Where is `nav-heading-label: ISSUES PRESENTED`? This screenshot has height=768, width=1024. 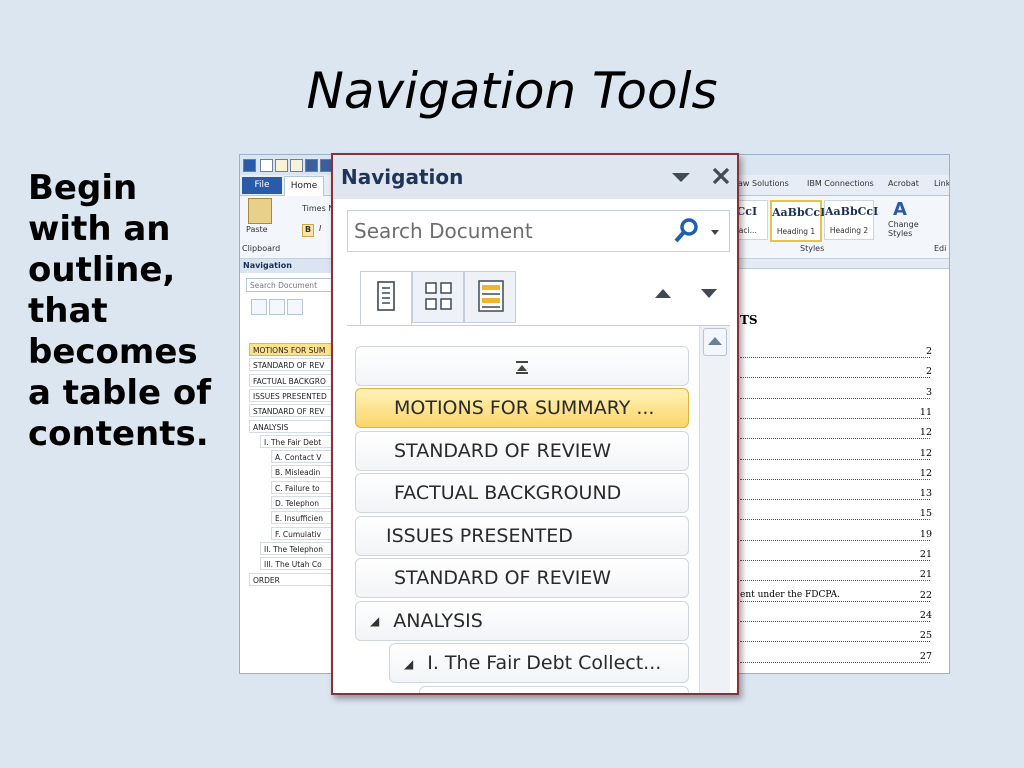 nav-heading-label: ISSUES PRESENTED is located at coordinates (479, 535).